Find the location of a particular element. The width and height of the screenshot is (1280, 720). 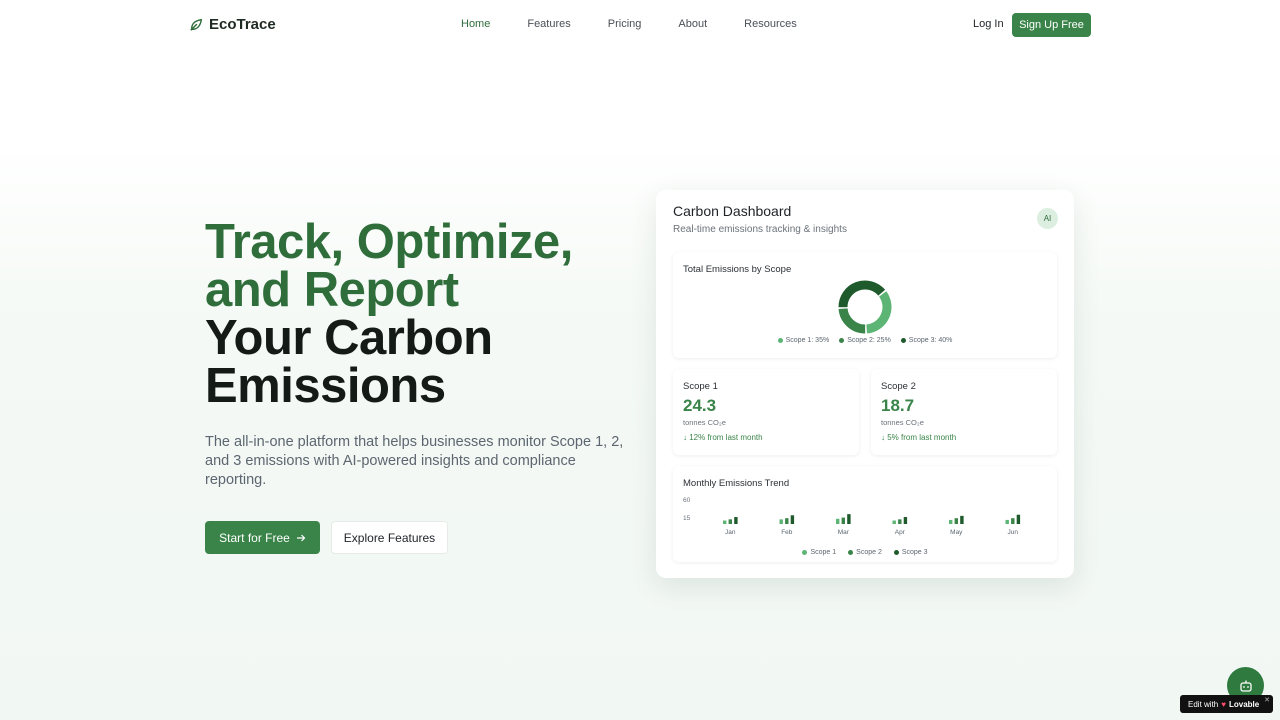

hero-line-1: Track, Optimize, is located at coordinates (389, 242).